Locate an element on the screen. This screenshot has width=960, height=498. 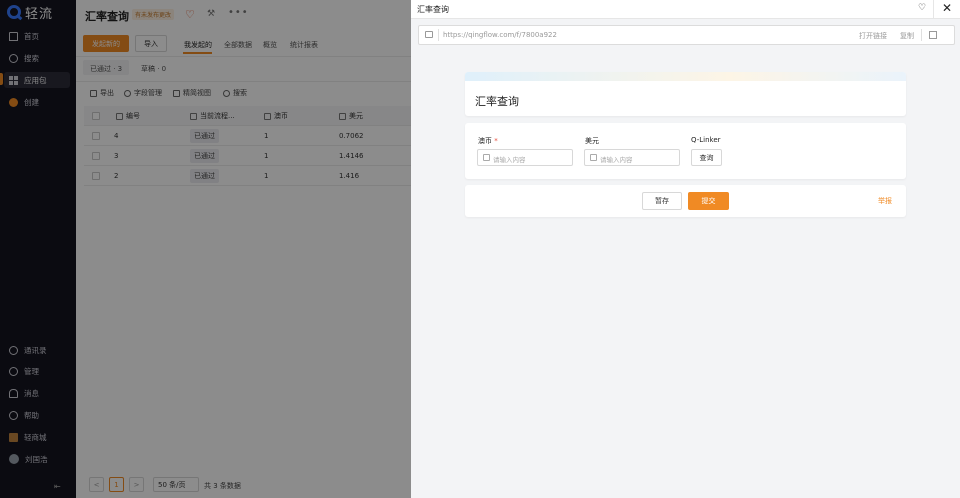
drawer-title: 汇率查询 is located at coordinates (433, 9).